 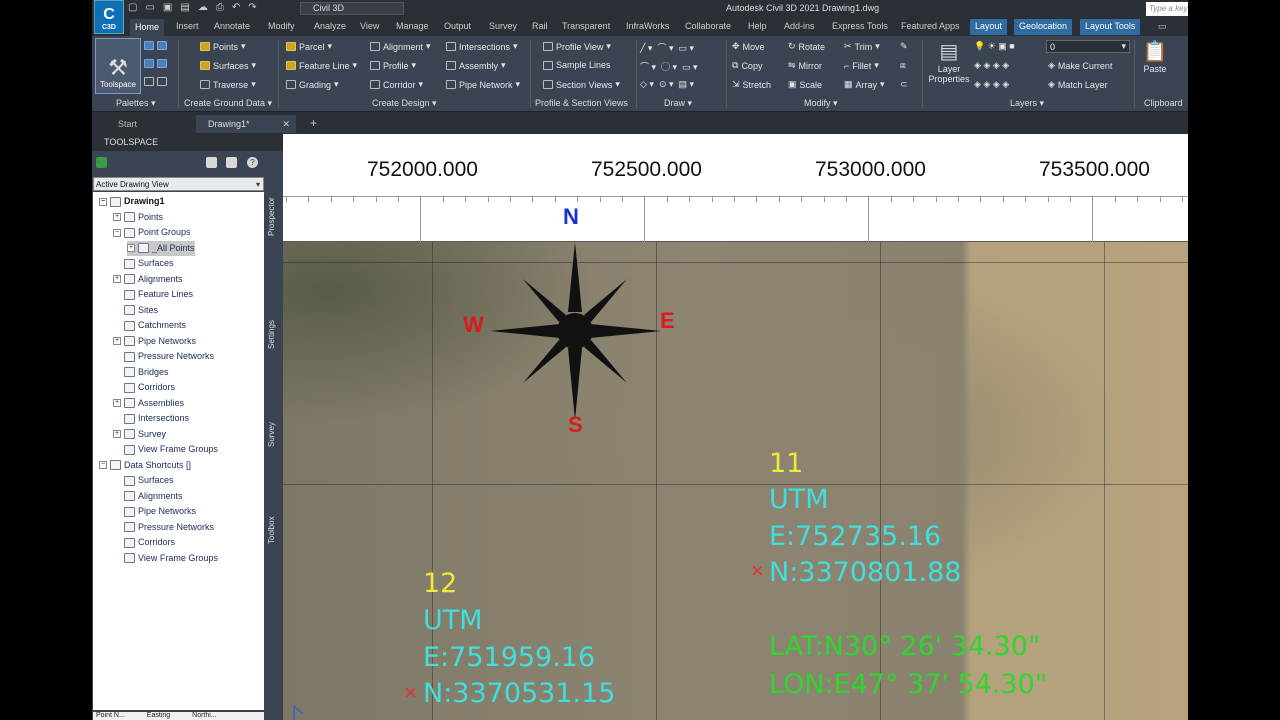 I want to click on scale-button: ▣ Scale, so click(x=805, y=84).